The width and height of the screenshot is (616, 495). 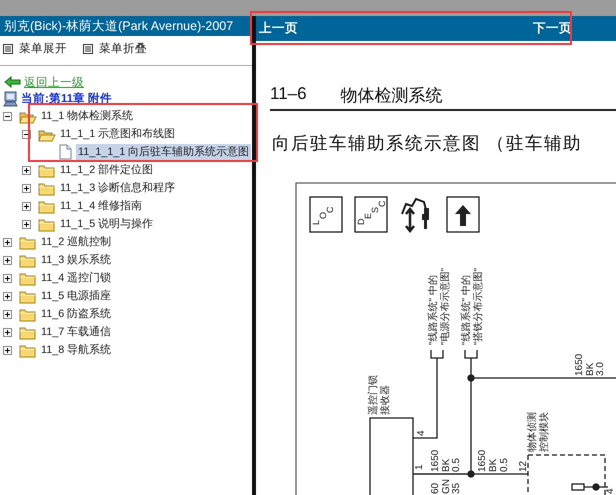 I want to click on computer-icon, so click(x=10, y=98).